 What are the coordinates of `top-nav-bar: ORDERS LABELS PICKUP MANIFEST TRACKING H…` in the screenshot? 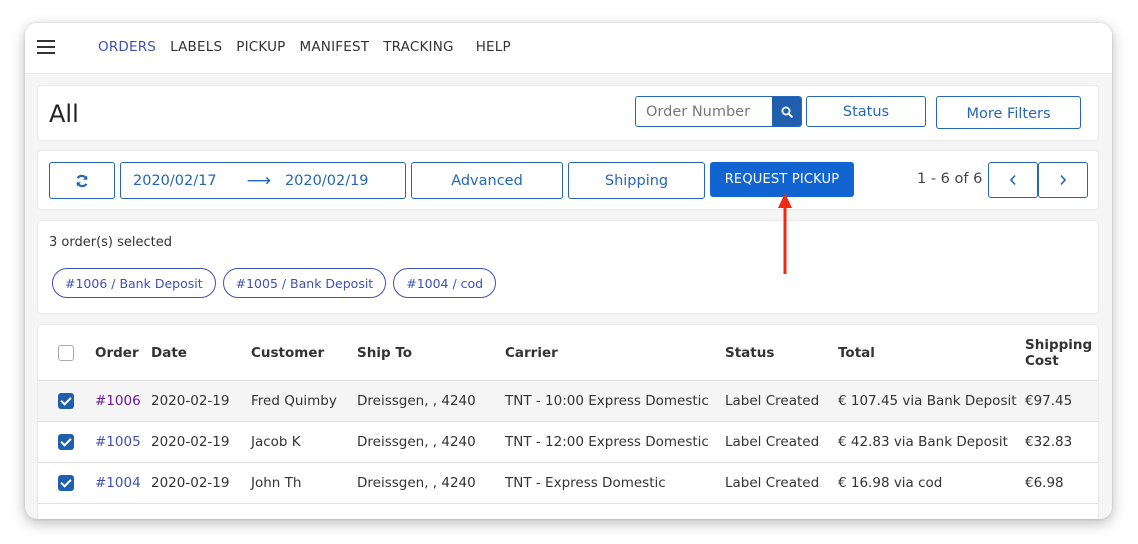 It's located at (568, 48).